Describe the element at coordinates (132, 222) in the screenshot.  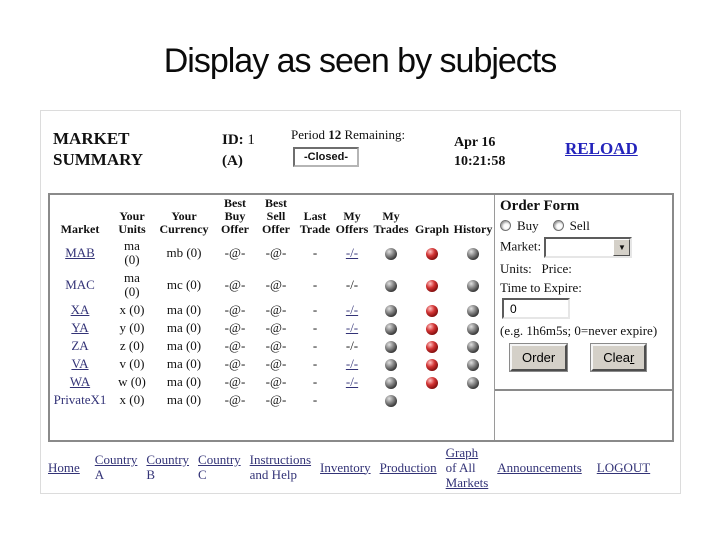
I see `column-header: Your Units` at that location.